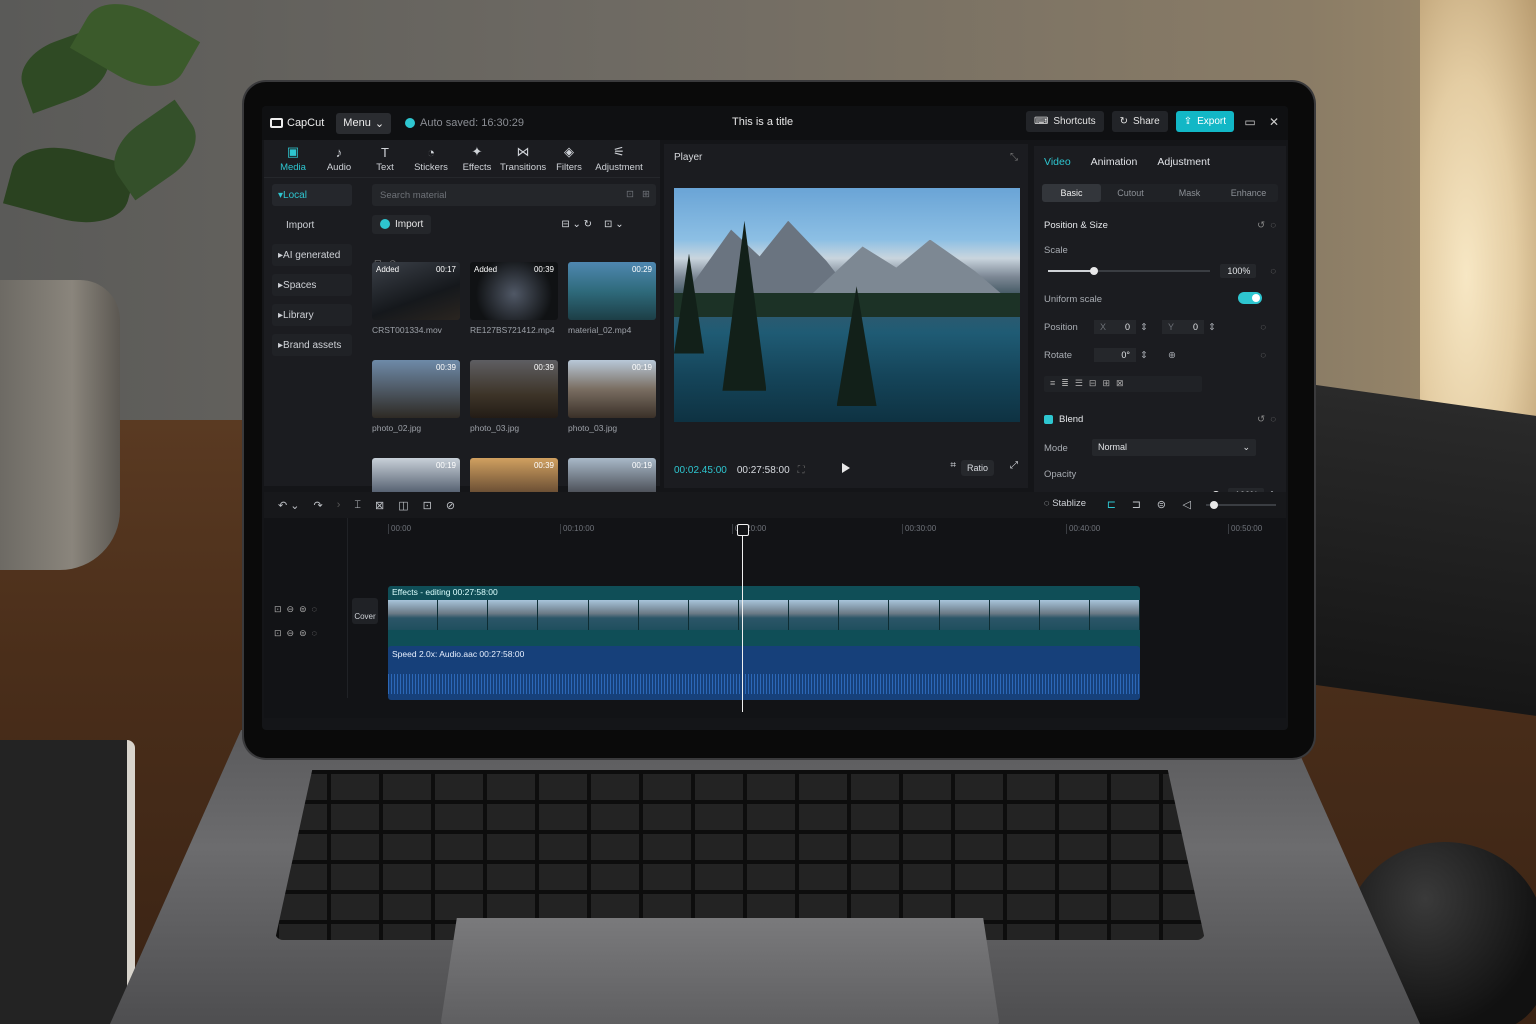 This screenshot has height=1024, width=1536. I want to click on menu-button: Menu ⌄, so click(364, 123).